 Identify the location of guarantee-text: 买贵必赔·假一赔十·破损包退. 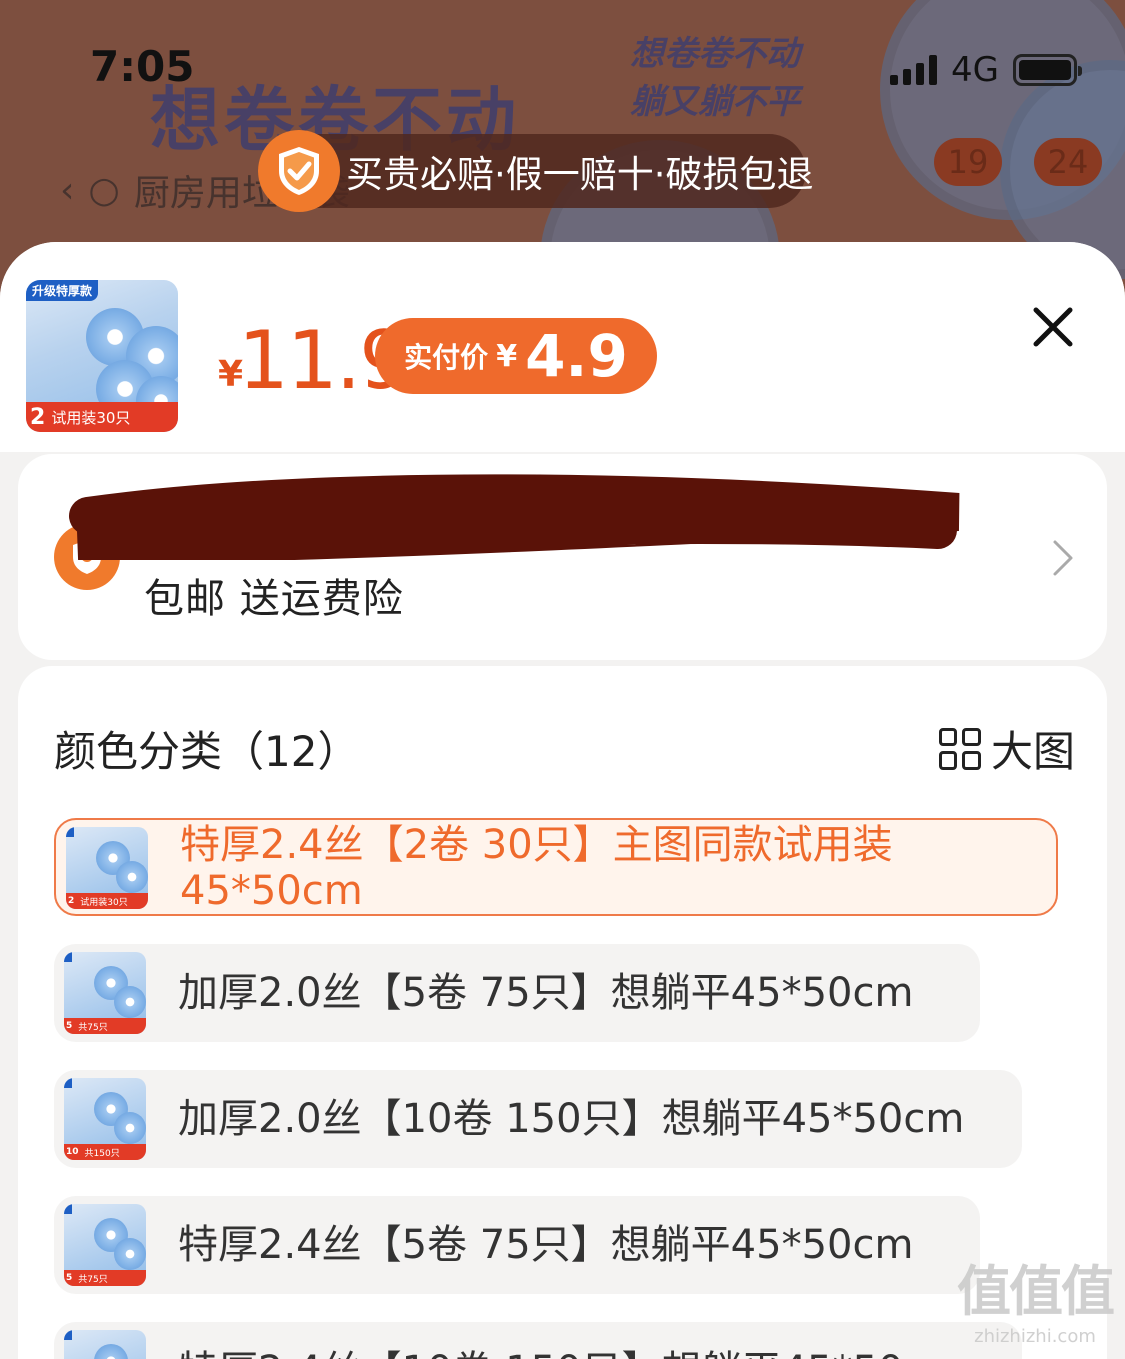
(580, 174).